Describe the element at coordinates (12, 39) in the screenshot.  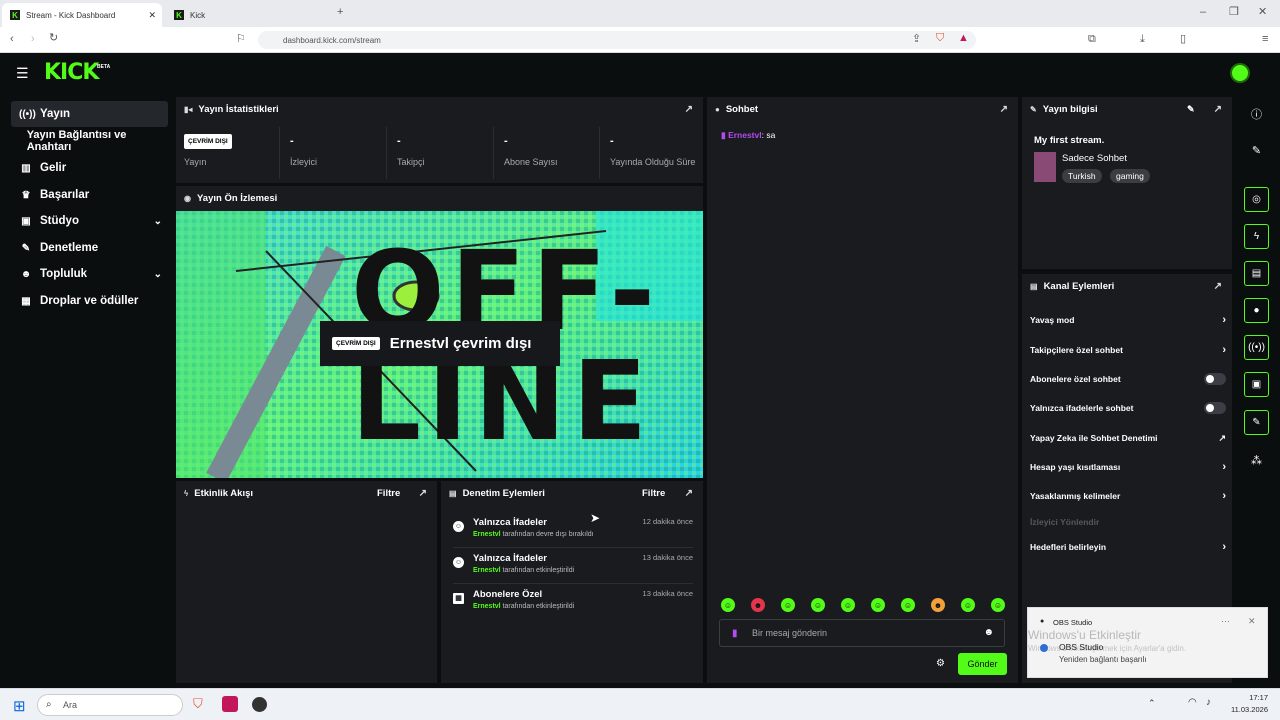
I see `back-icon: ‹` at that location.